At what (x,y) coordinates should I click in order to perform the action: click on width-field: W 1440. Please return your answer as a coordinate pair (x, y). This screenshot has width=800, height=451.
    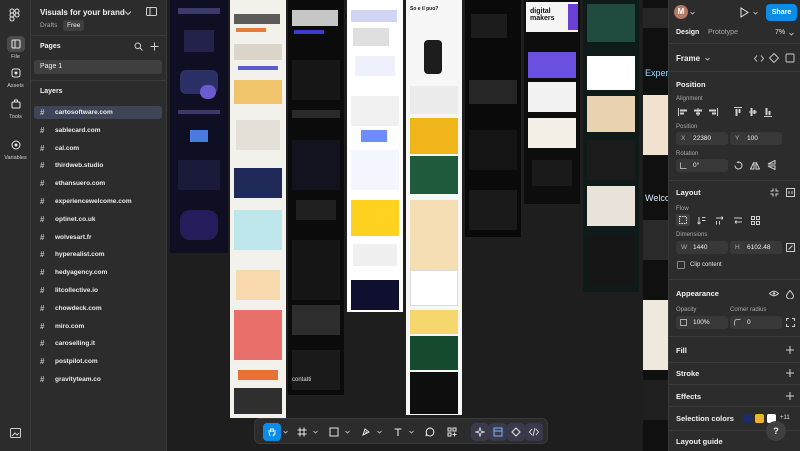
    Looking at the image, I should click on (702, 247).